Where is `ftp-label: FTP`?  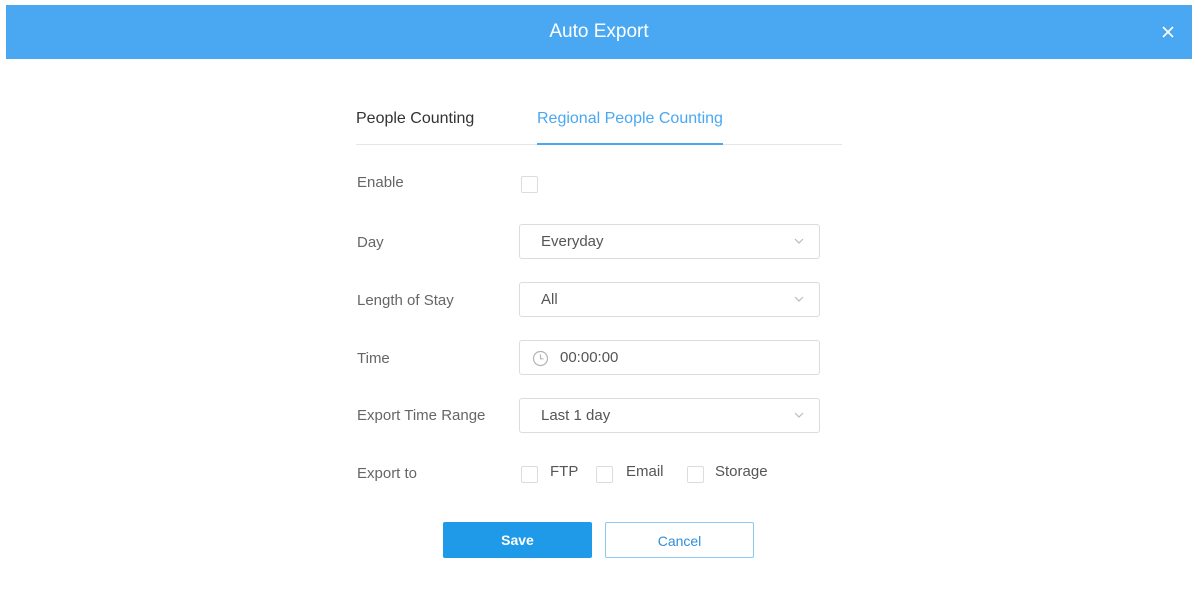
ftp-label: FTP is located at coordinates (564, 471).